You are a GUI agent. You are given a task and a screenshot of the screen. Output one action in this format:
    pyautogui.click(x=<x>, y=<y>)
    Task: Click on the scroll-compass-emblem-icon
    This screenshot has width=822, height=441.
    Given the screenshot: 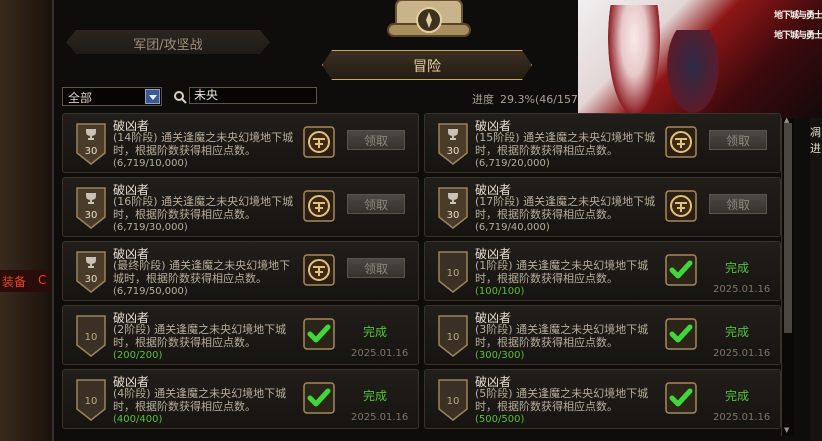 What is the action you would take?
    pyautogui.click(x=429, y=21)
    